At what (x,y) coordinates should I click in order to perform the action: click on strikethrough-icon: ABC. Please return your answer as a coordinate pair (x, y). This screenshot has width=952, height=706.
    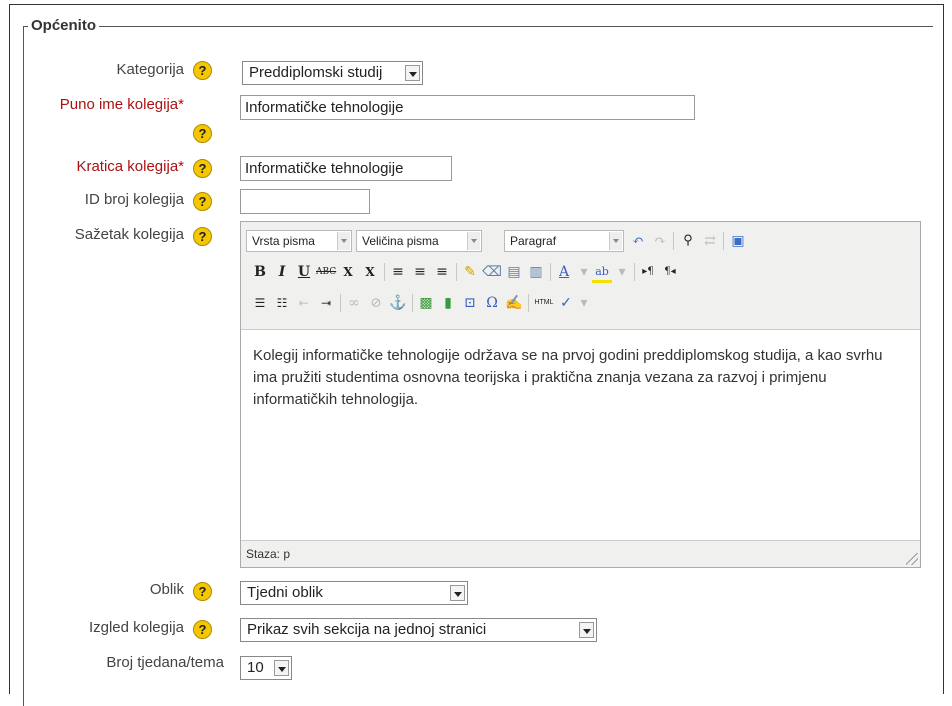
    Looking at the image, I should click on (326, 272).